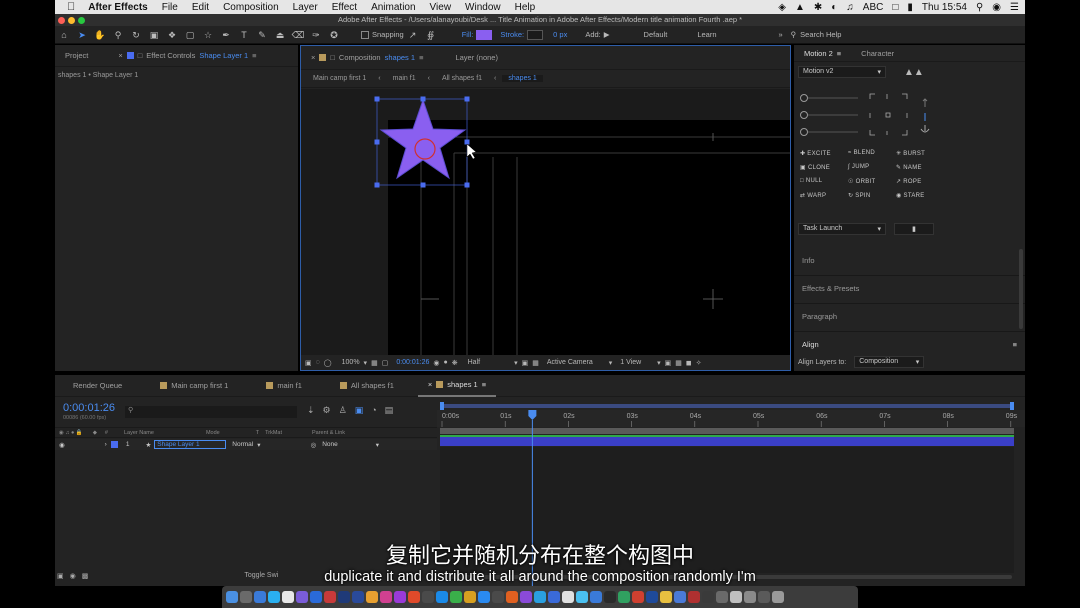  I want to click on tab-all-shapes: All shapes f1, so click(367, 385).